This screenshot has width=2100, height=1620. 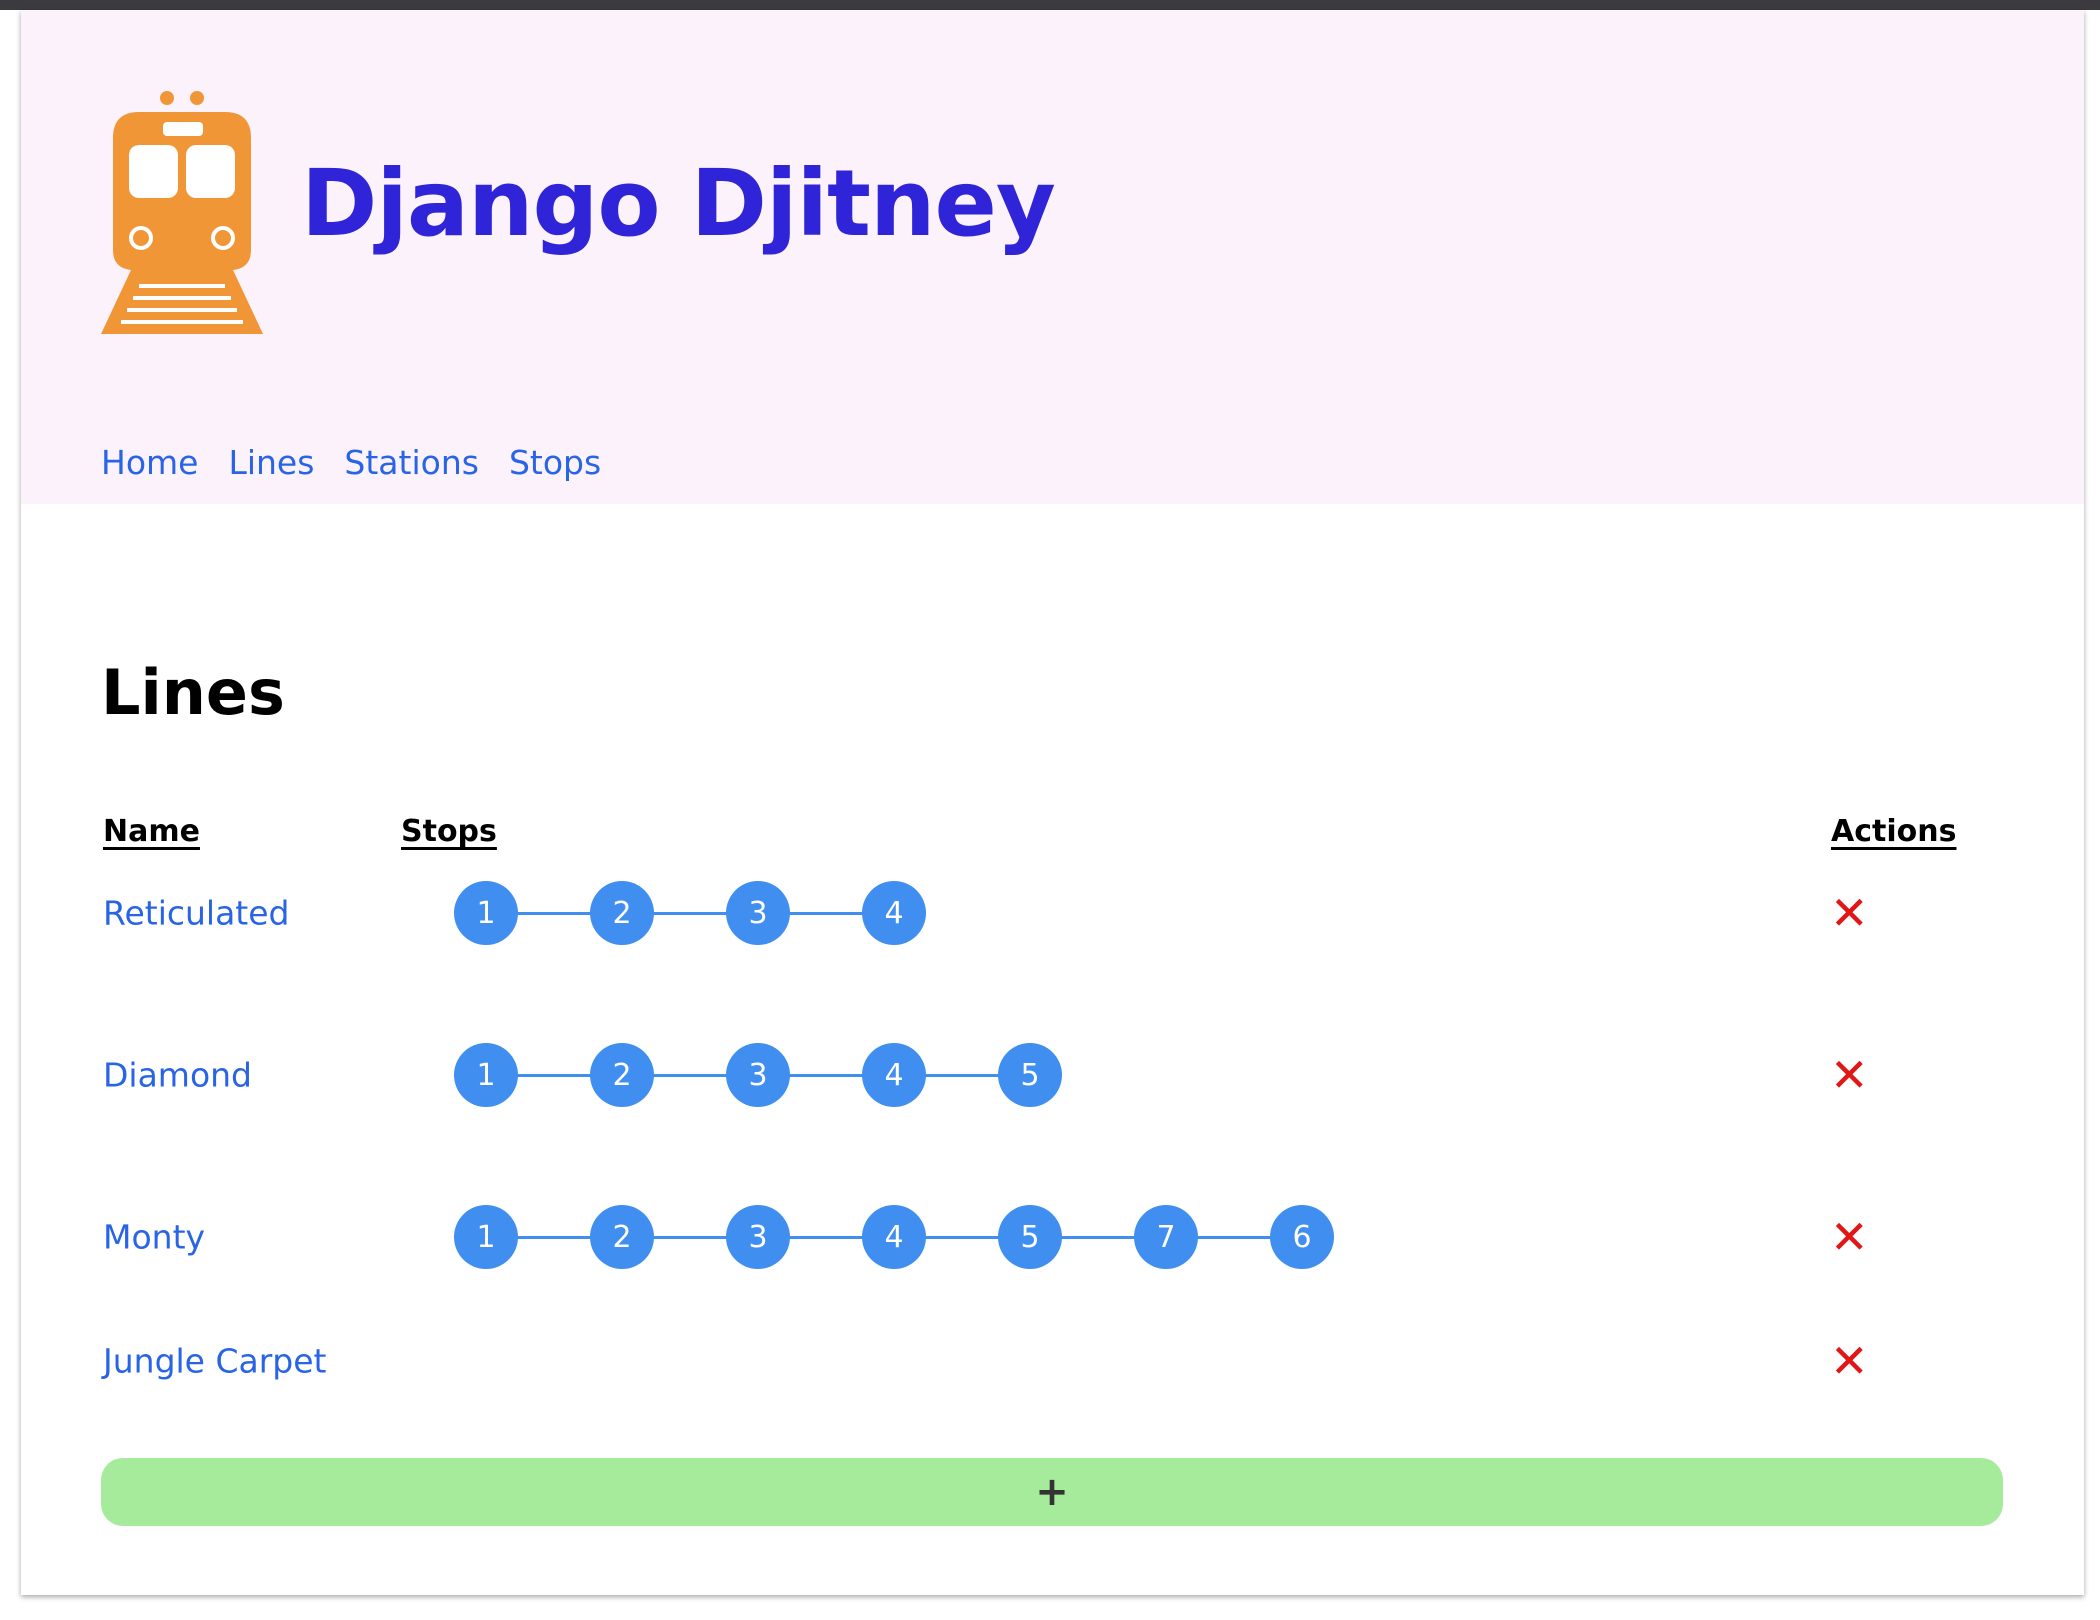 What do you see at coordinates (215, 1361) in the screenshot?
I see `line-name-link: Jungle Carpet` at bounding box center [215, 1361].